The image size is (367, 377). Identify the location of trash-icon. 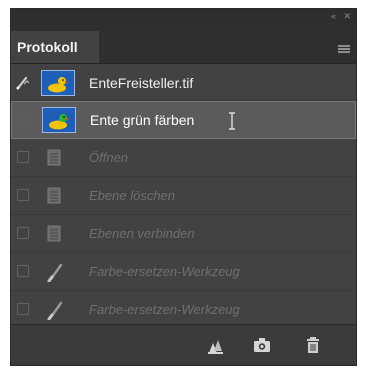
(313, 345).